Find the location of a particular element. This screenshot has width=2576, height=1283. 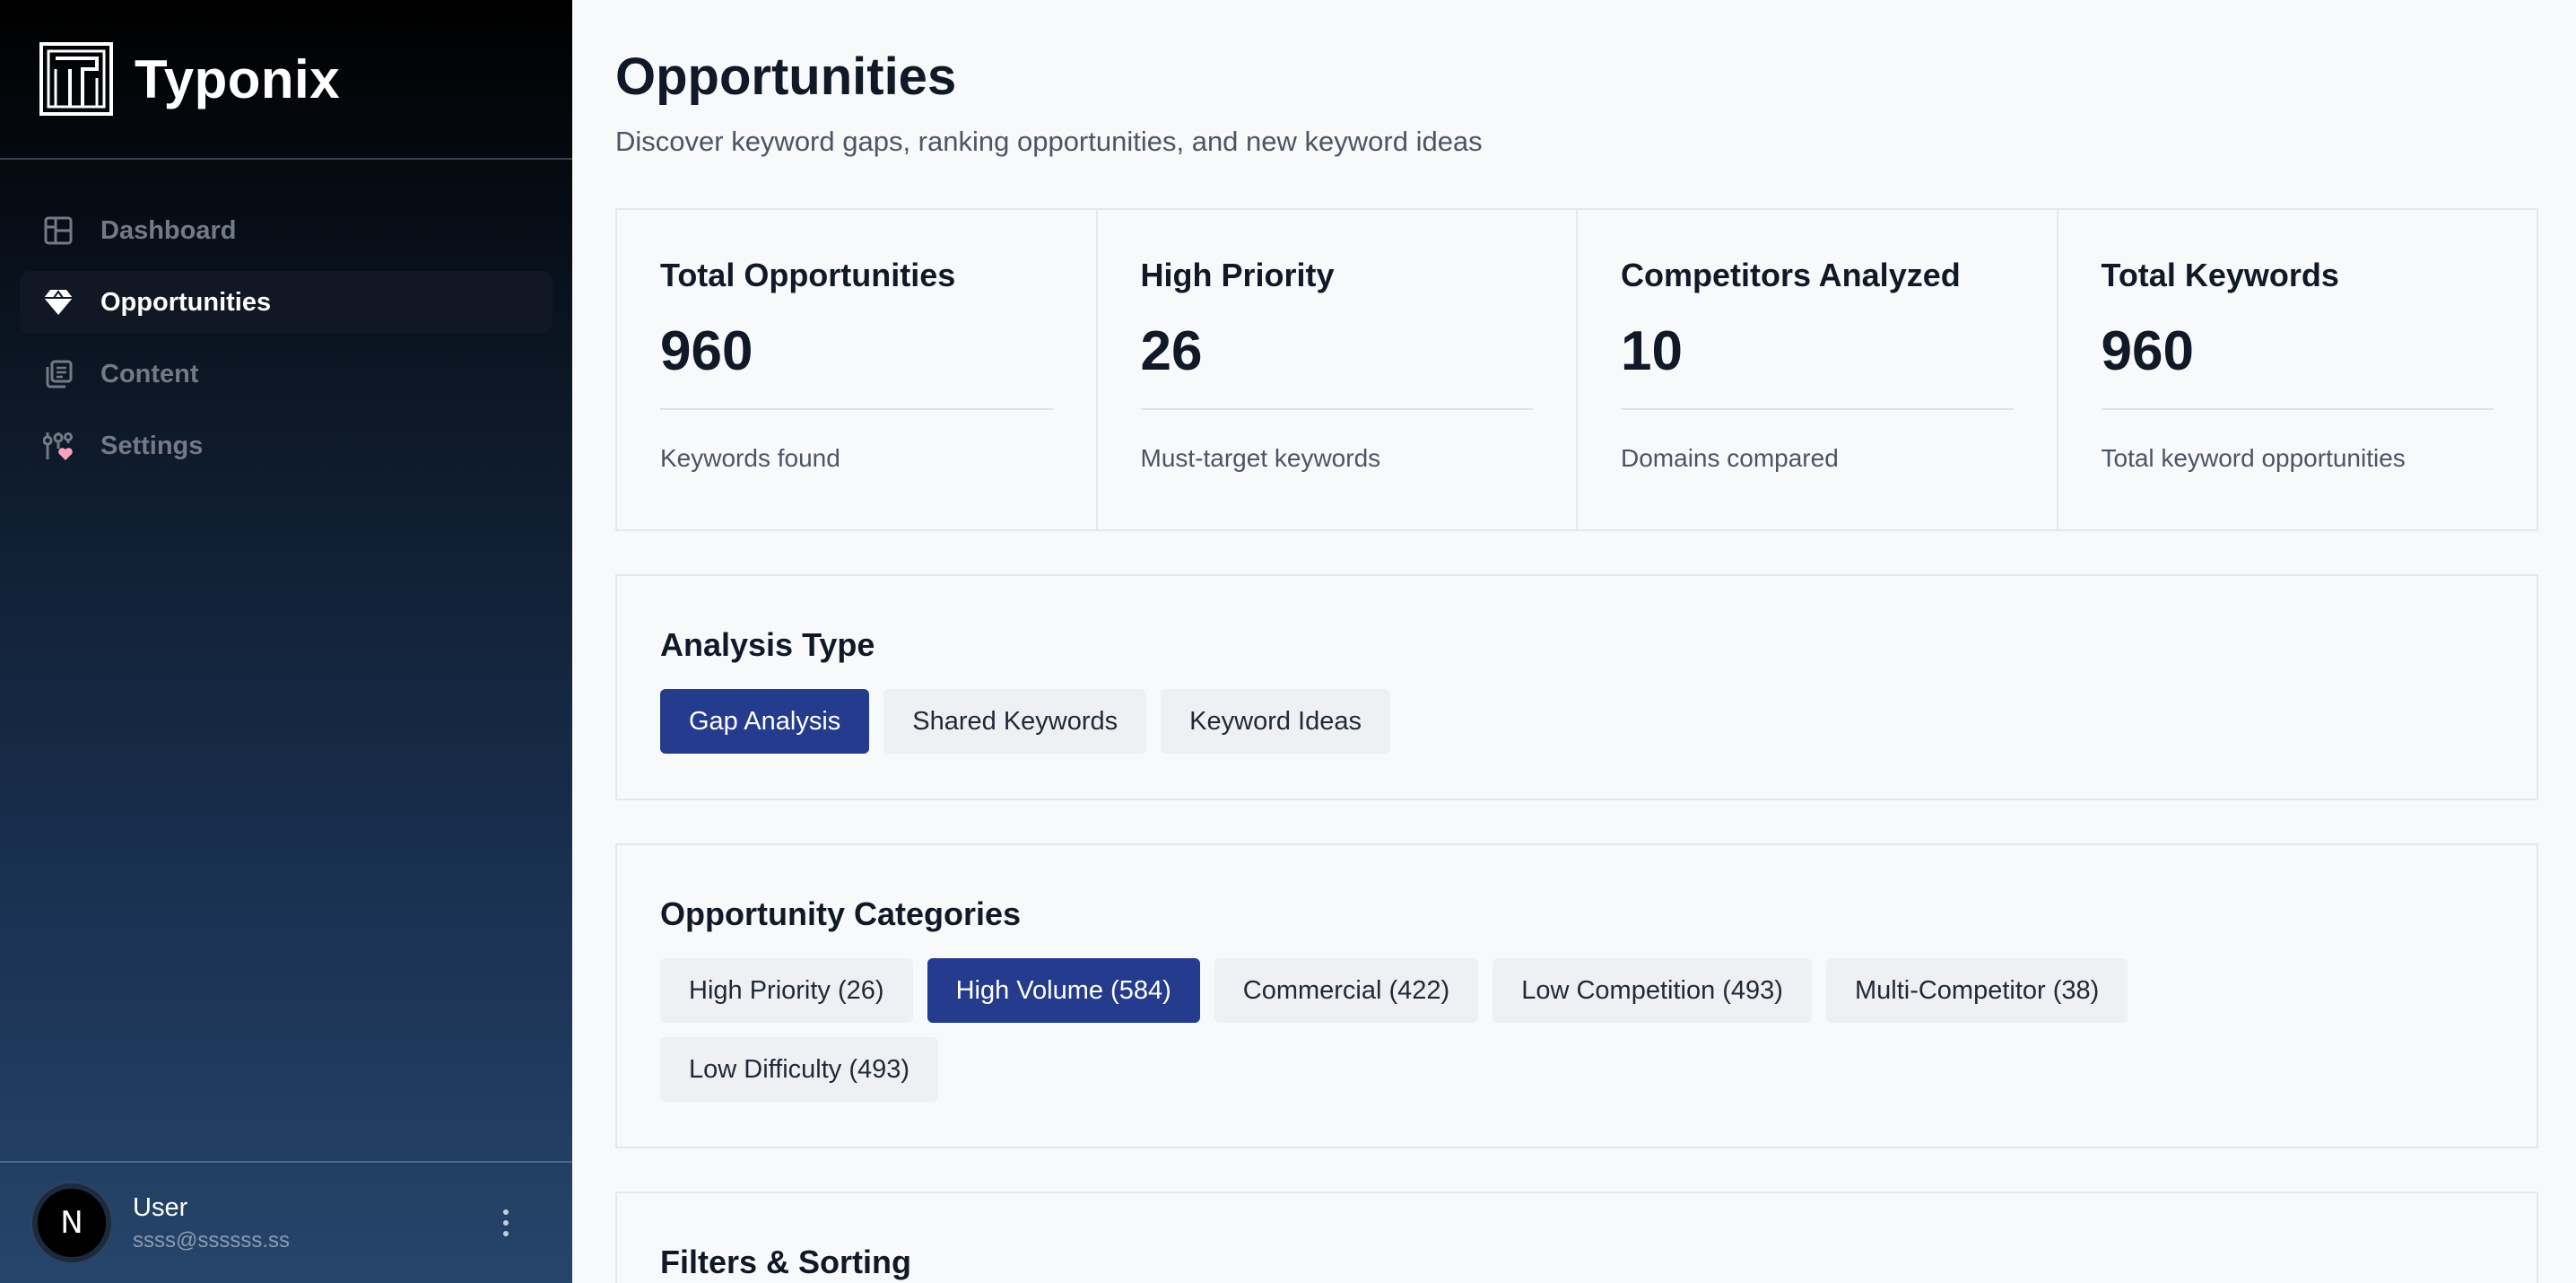

stat-label: Competitors Analyzed is located at coordinates (1791, 275).